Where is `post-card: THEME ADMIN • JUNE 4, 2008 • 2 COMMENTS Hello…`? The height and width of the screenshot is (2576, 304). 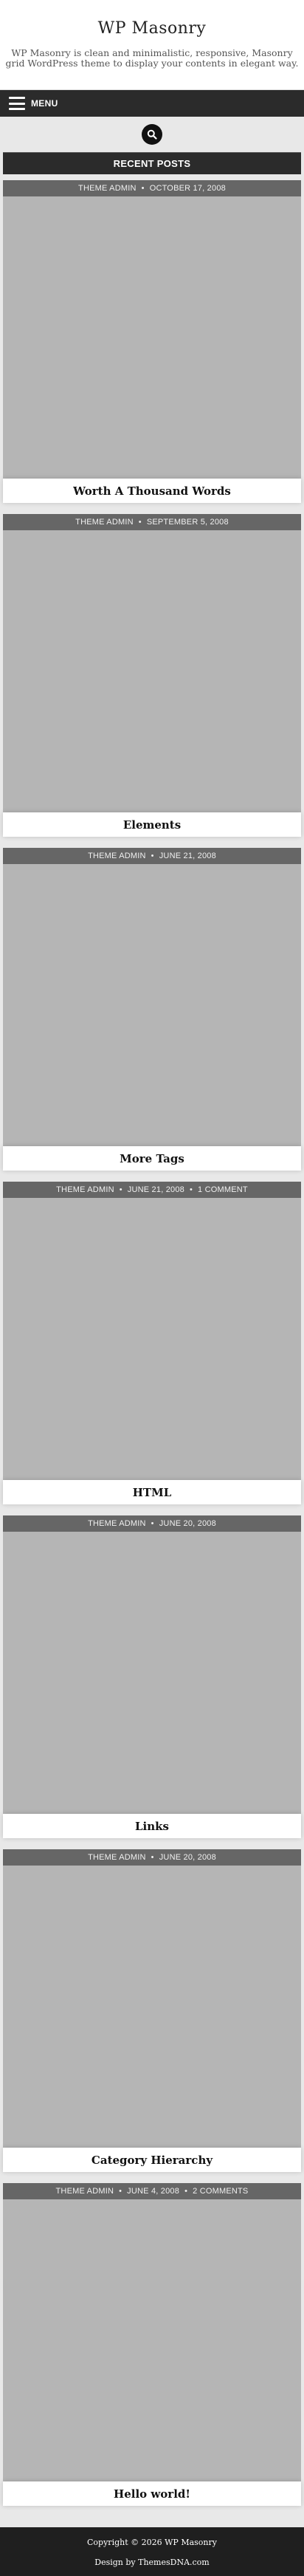
post-card: THEME ADMIN • JUNE 4, 2008 • 2 COMMENTS Hello… is located at coordinates (152, 2344).